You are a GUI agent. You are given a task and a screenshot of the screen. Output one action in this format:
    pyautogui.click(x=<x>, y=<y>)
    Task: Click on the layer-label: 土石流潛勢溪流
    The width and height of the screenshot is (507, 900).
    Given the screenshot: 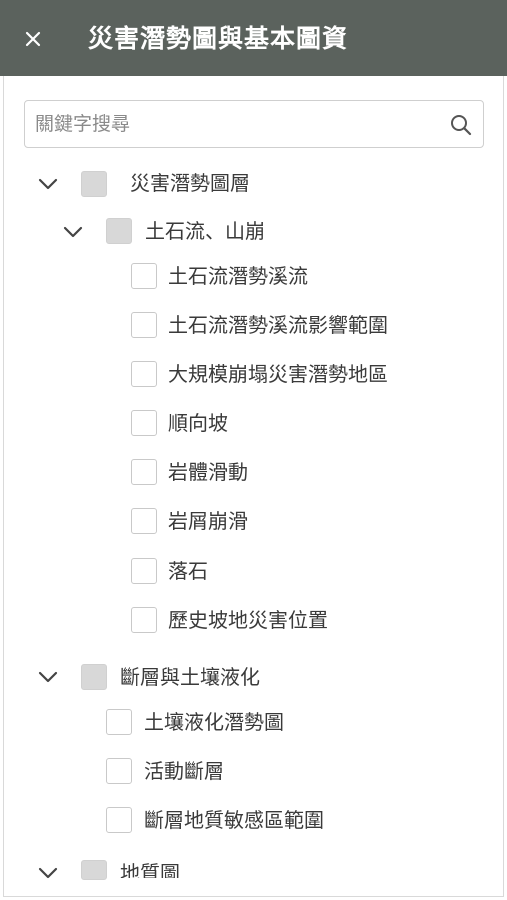 What is the action you would take?
    pyautogui.click(x=238, y=276)
    